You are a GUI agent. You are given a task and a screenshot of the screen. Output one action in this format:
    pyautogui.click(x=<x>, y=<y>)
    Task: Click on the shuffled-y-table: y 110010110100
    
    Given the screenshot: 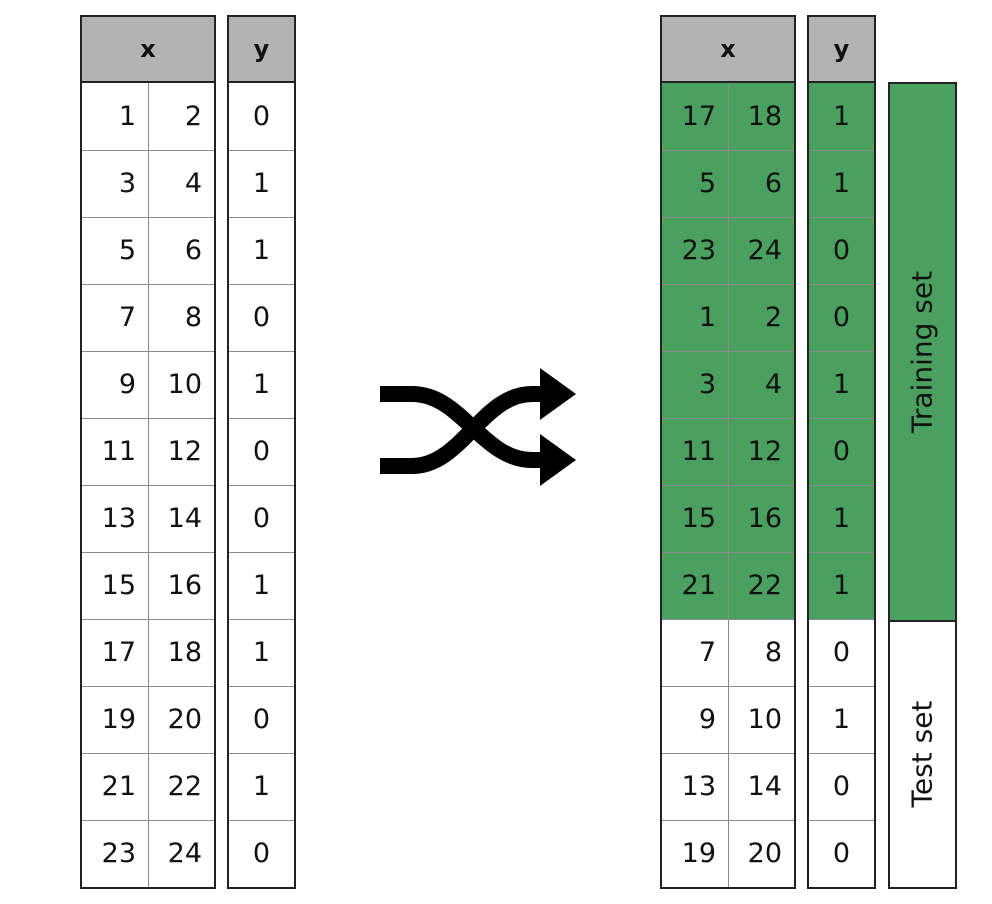 What is the action you would take?
    pyautogui.click(x=841, y=452)
    